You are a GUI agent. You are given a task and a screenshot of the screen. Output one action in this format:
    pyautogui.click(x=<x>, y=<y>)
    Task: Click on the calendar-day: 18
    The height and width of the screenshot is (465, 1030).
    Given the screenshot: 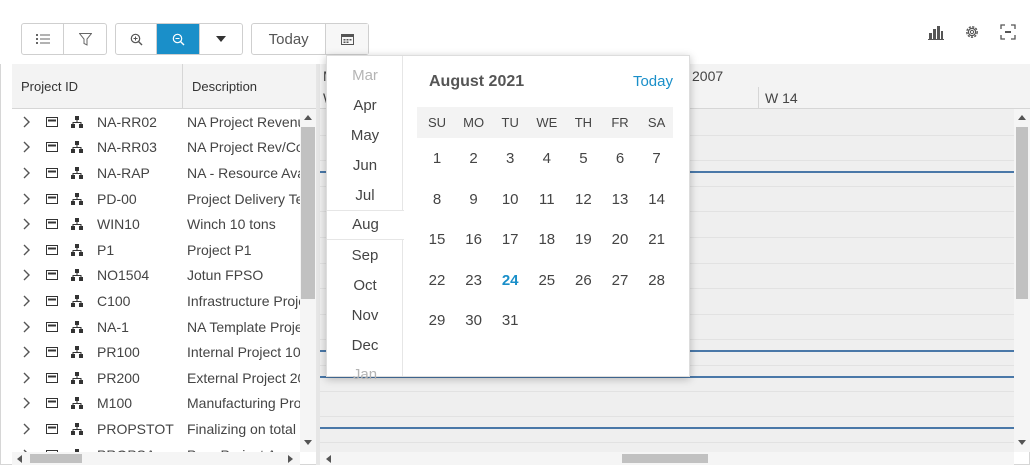 What is the action you would take?
    pyautogui.click(x=547, y=239)
    